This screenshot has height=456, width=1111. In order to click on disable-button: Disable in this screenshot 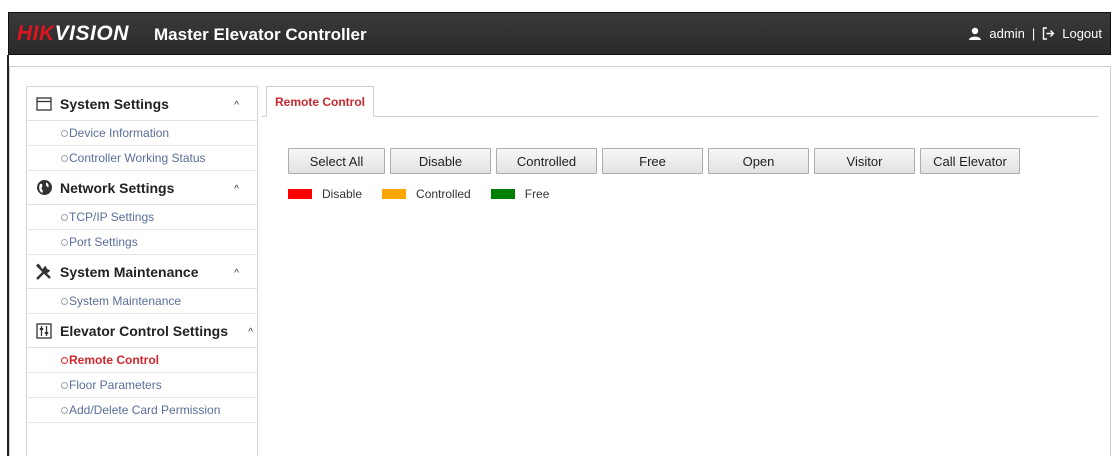, I will do `click(440, 161)`.